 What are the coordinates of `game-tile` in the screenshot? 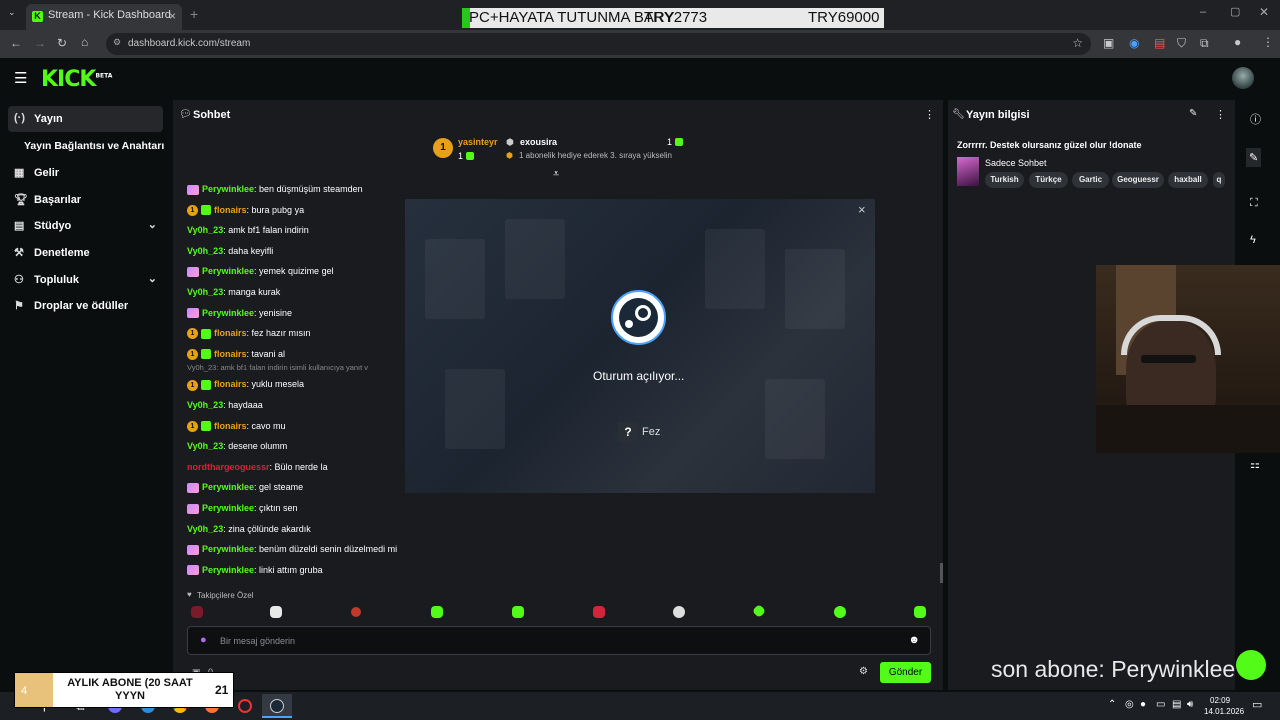 It's located at (535, 259).